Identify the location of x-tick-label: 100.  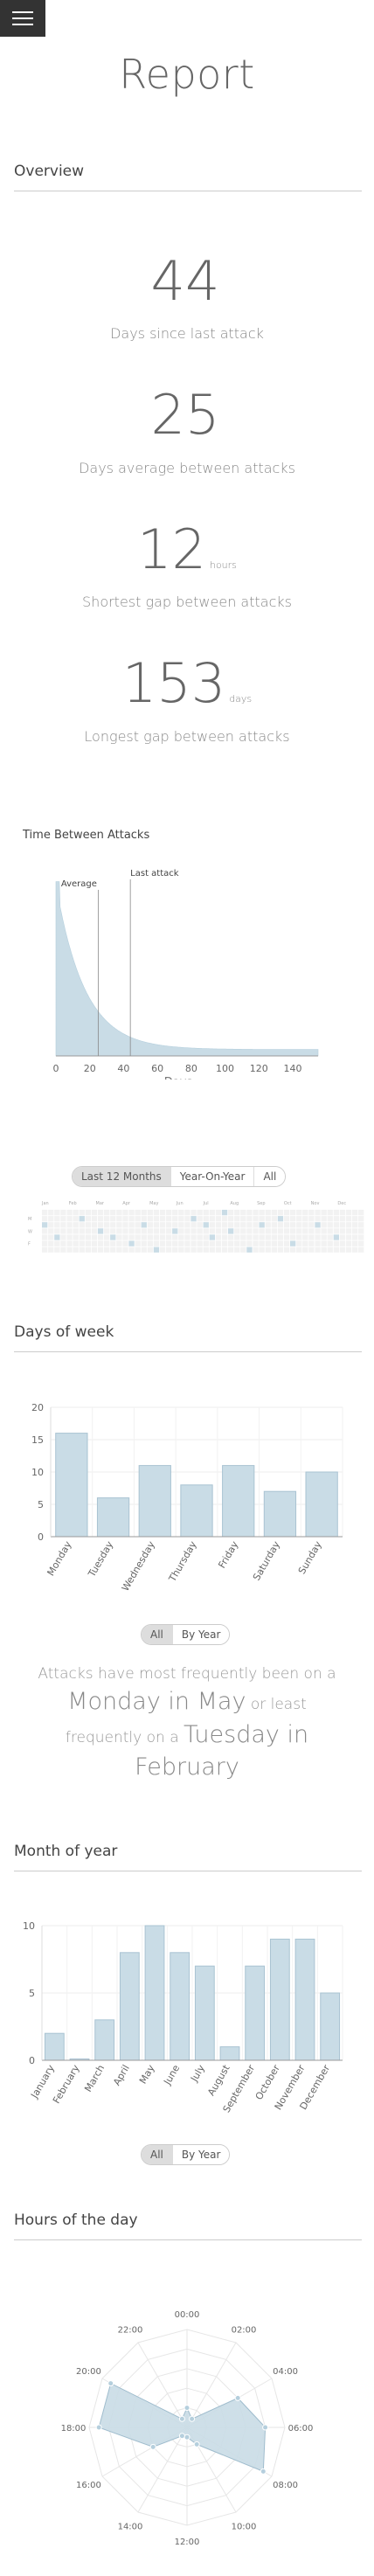
(225, 1068).